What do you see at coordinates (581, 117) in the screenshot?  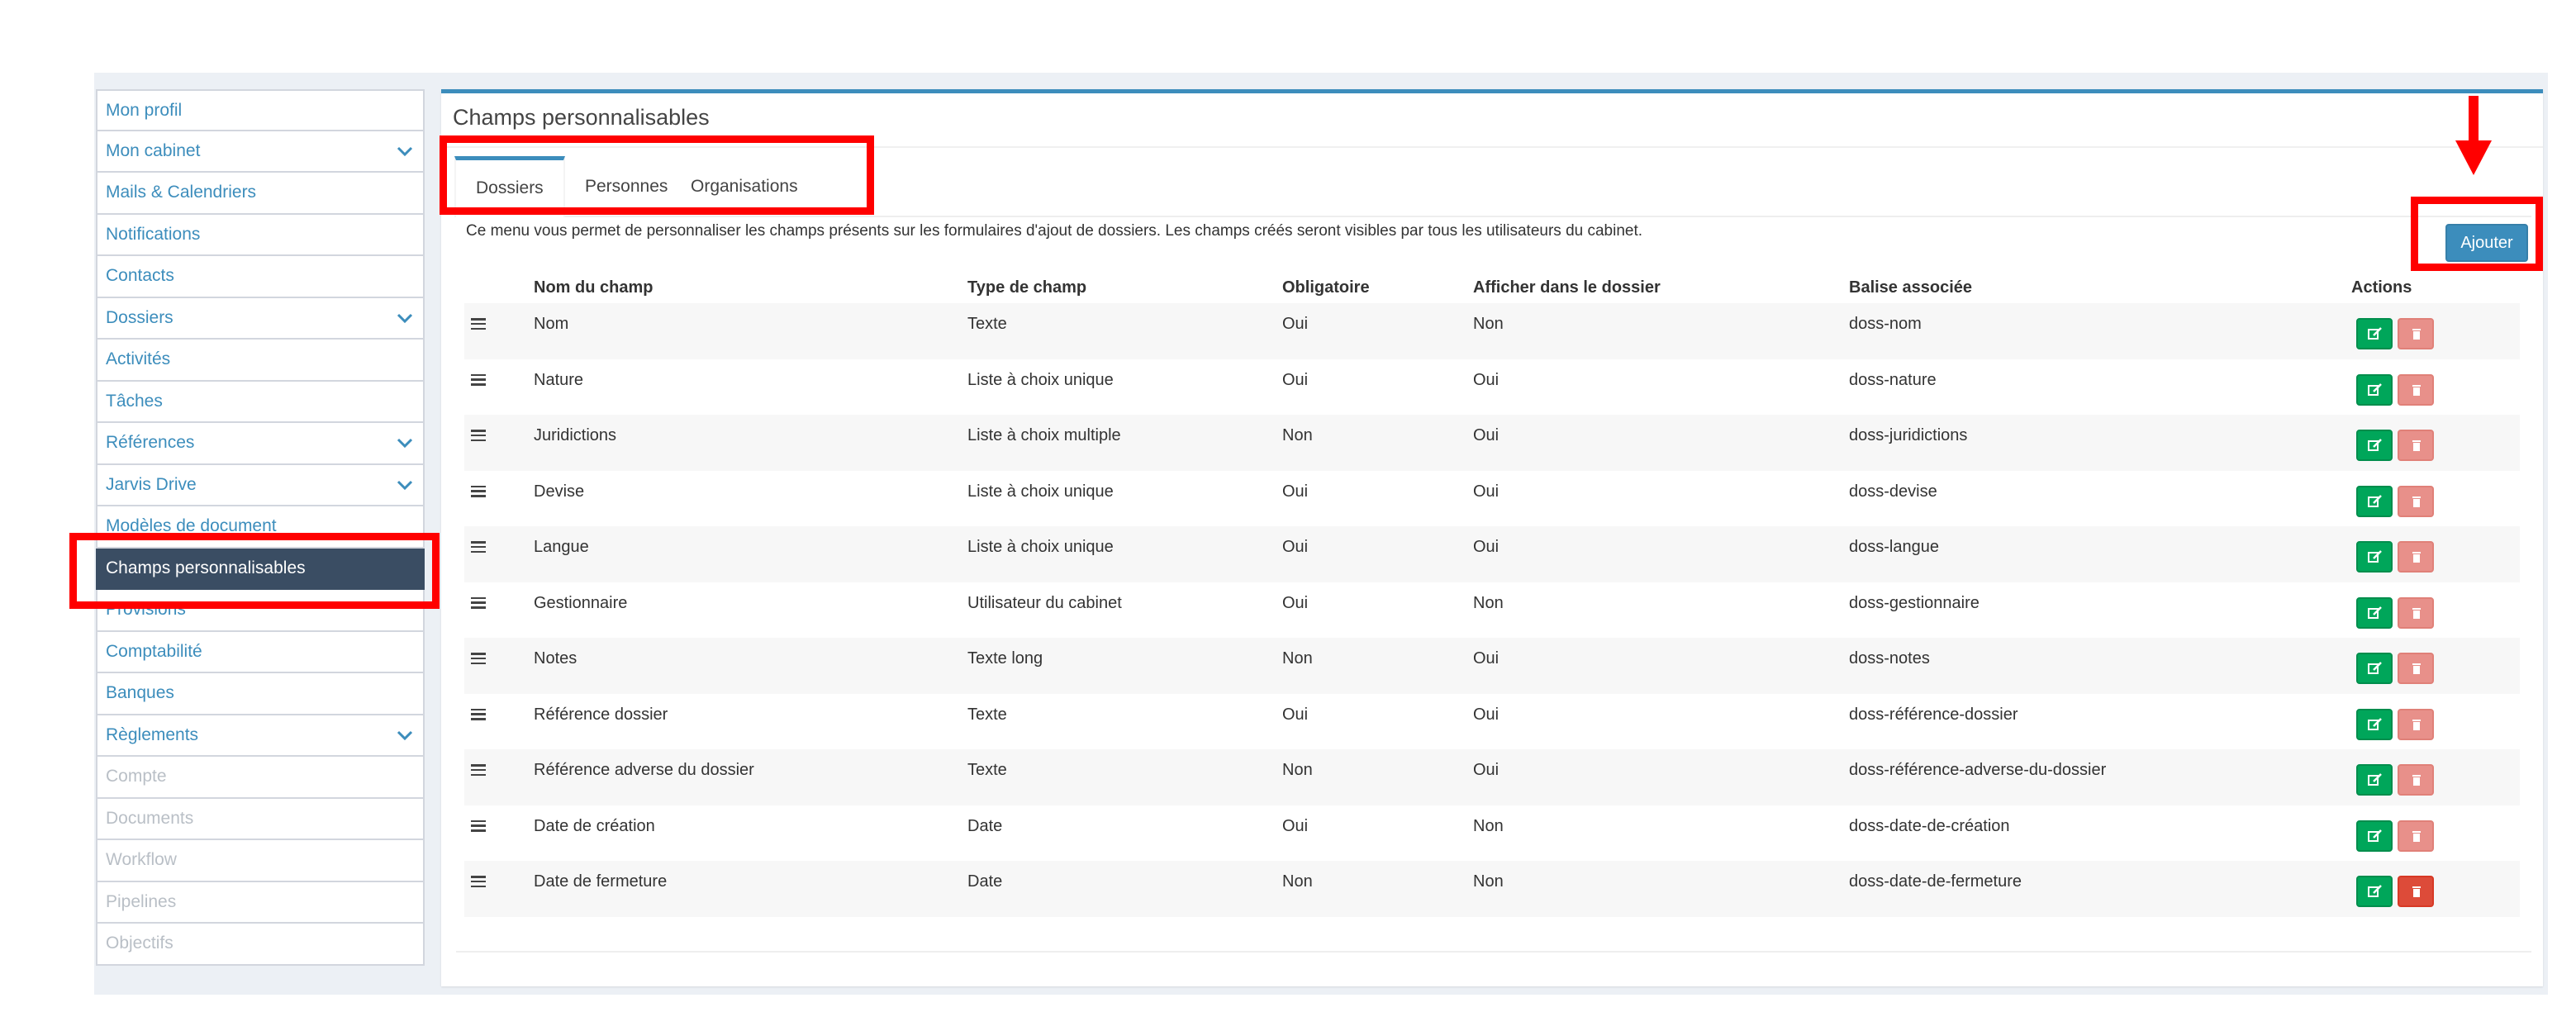 I see `page-title: Champs personnalisables` at bounding box center [581, 117].